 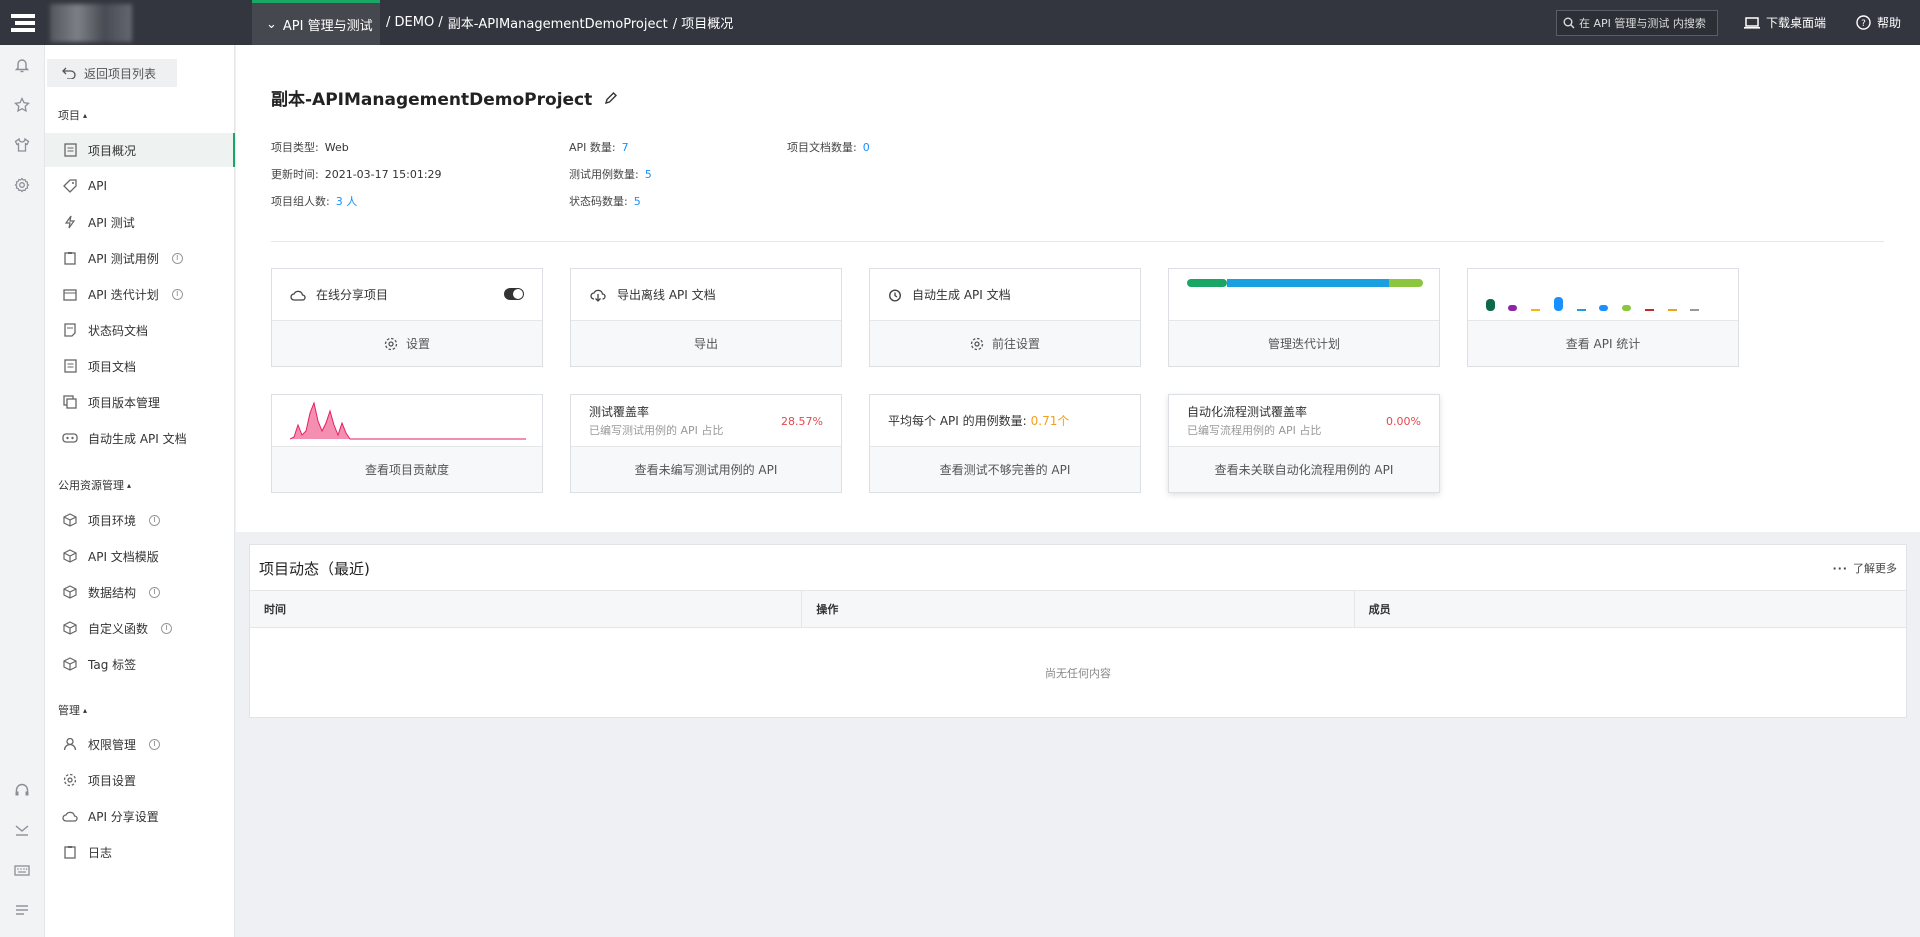 What do you see at coordinates (22, 22) in the screenshot?
I see `app-logo-icon` at bounding box center [22, 22].